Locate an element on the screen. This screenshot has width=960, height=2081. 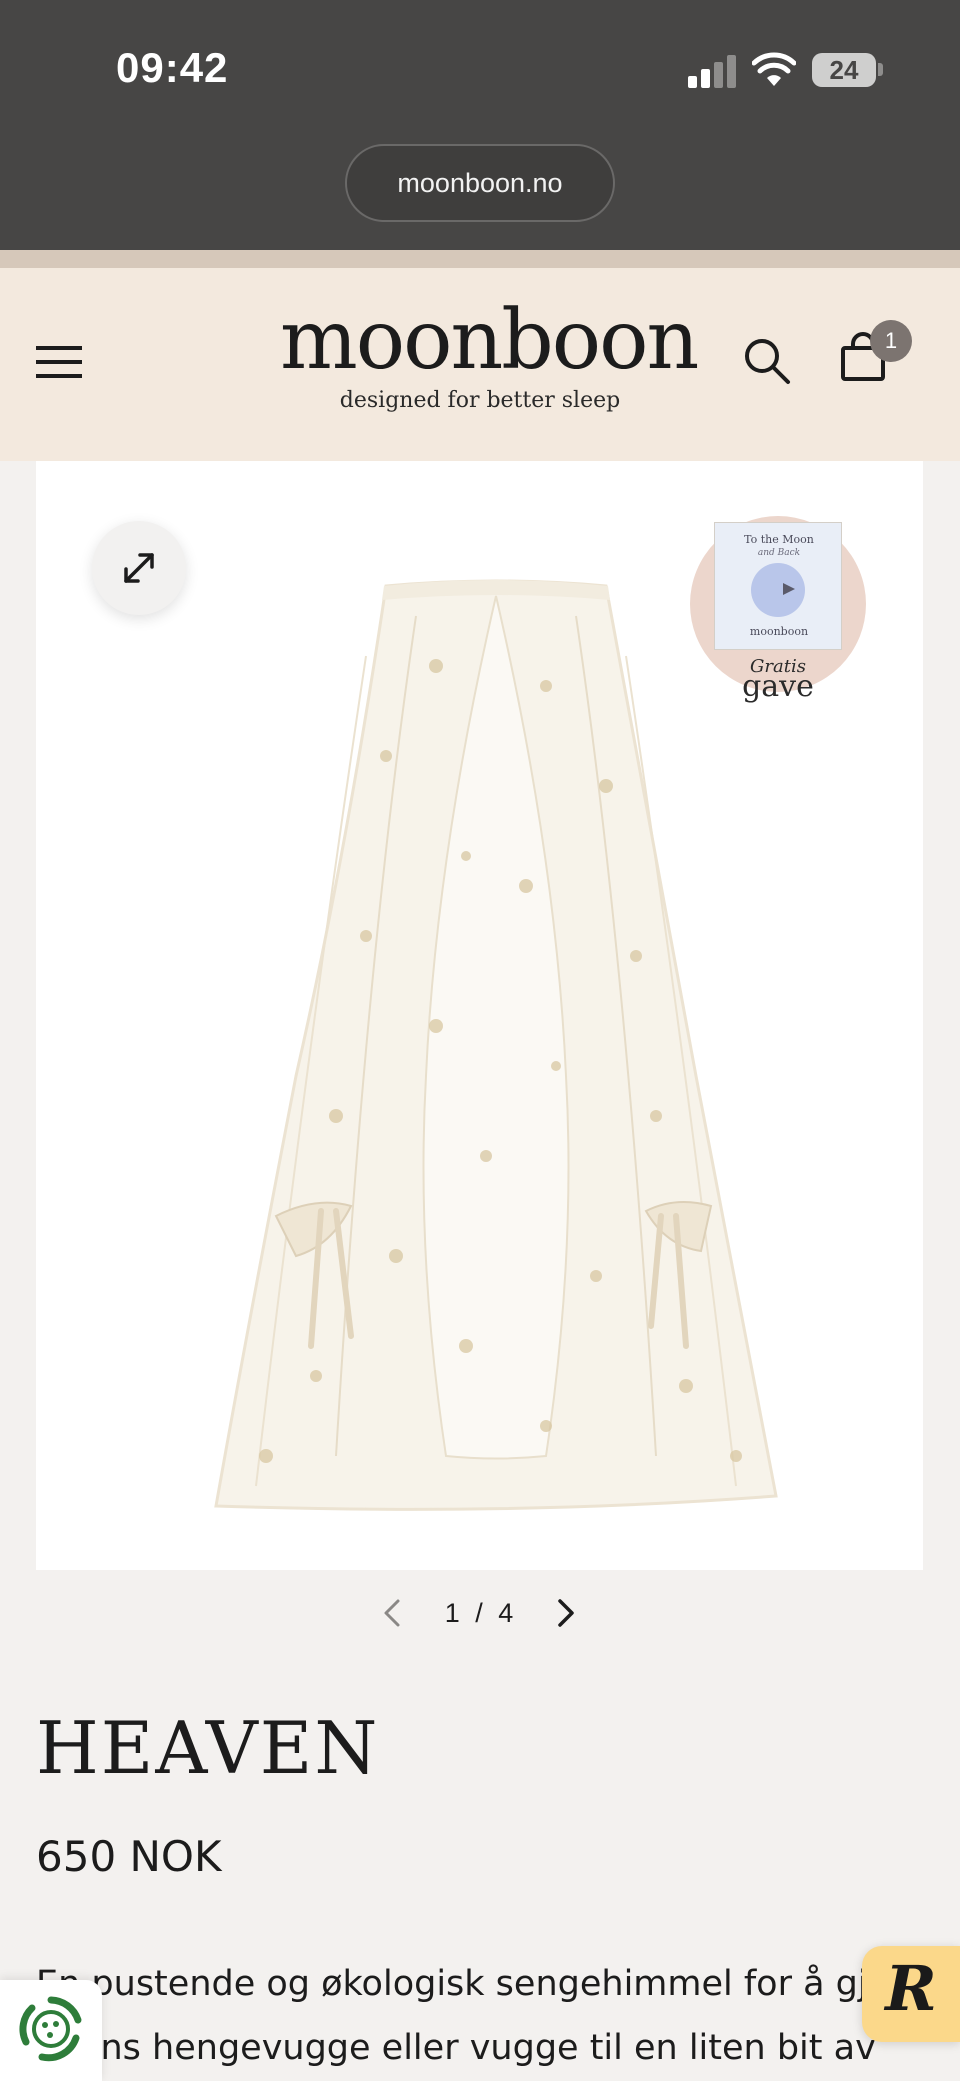
browser-chrome: 09:42 24 moonboon.no is located at coordinates (480, 125).